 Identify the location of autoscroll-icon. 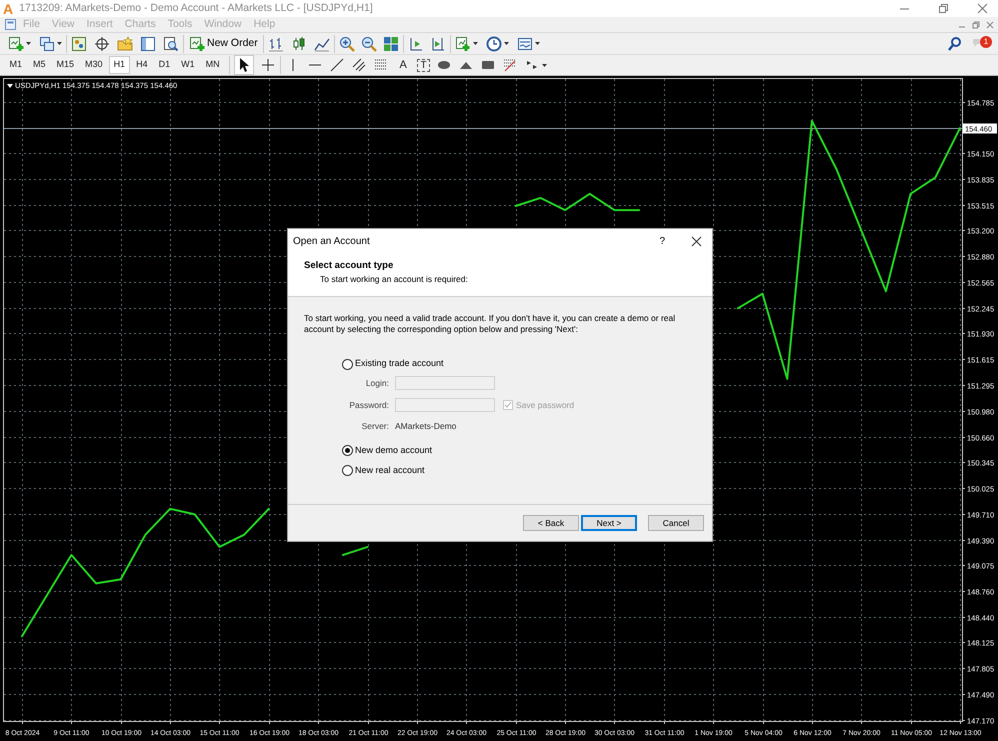
(438, 44).